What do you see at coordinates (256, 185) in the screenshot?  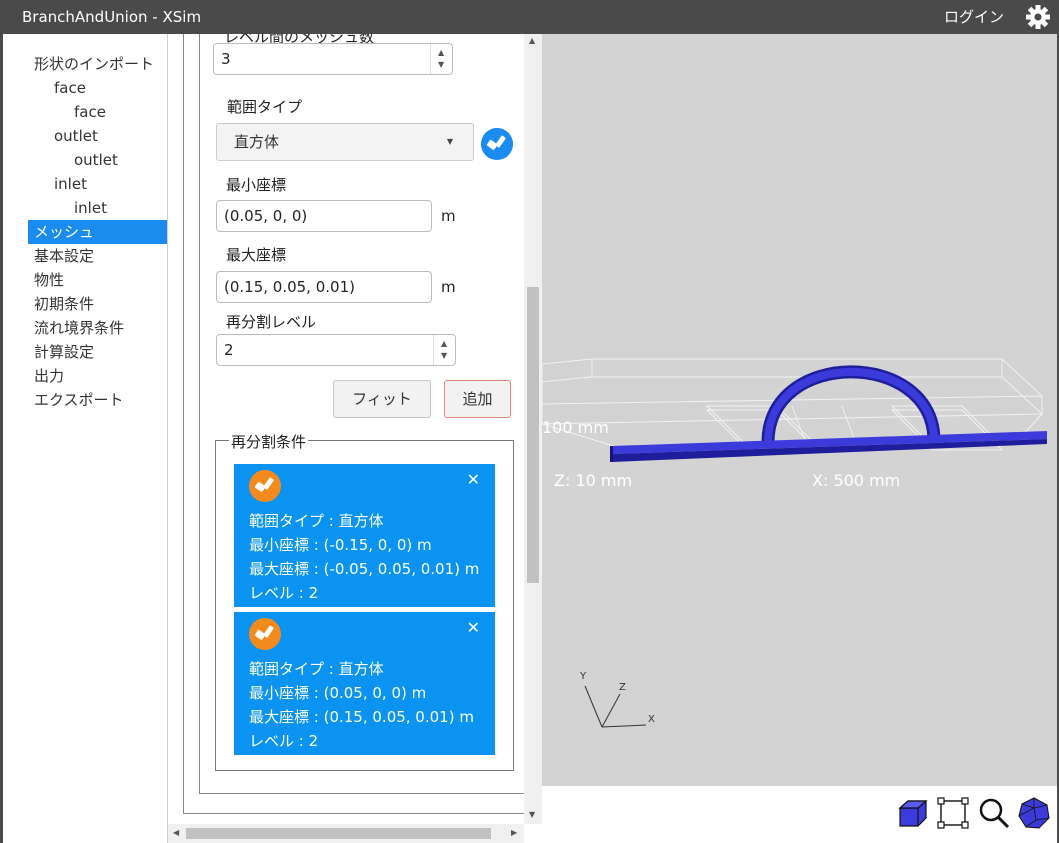 I see `min-coord-label: 最小座標` at bounding box center [256, 185].